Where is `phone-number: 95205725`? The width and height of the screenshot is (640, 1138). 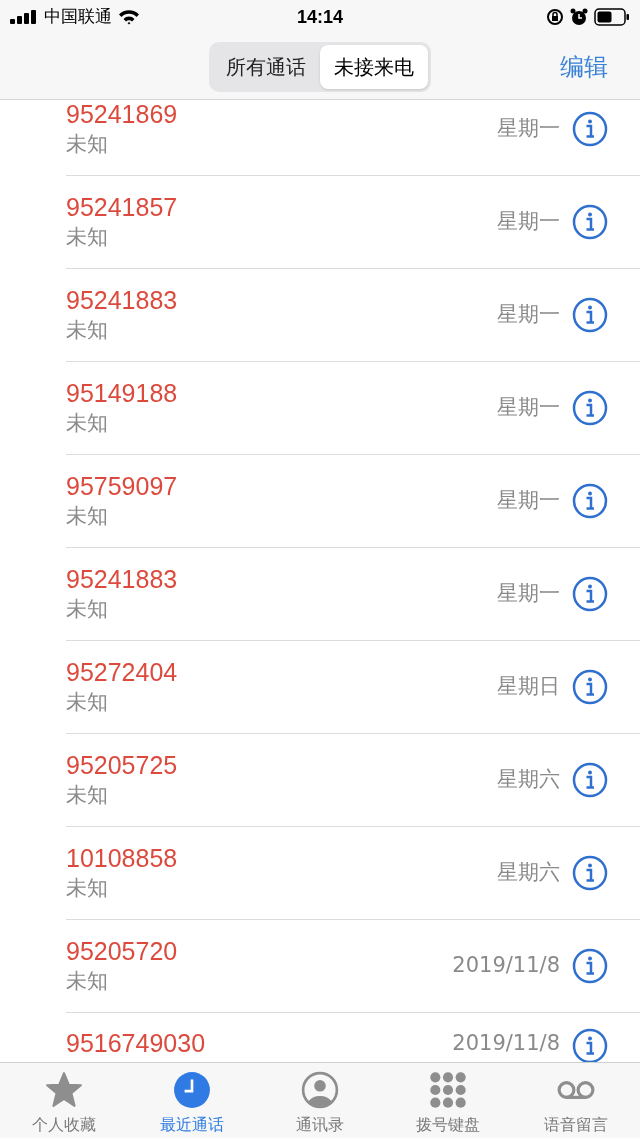
phone-number: 95205725 is located at coordinates (122, 765).